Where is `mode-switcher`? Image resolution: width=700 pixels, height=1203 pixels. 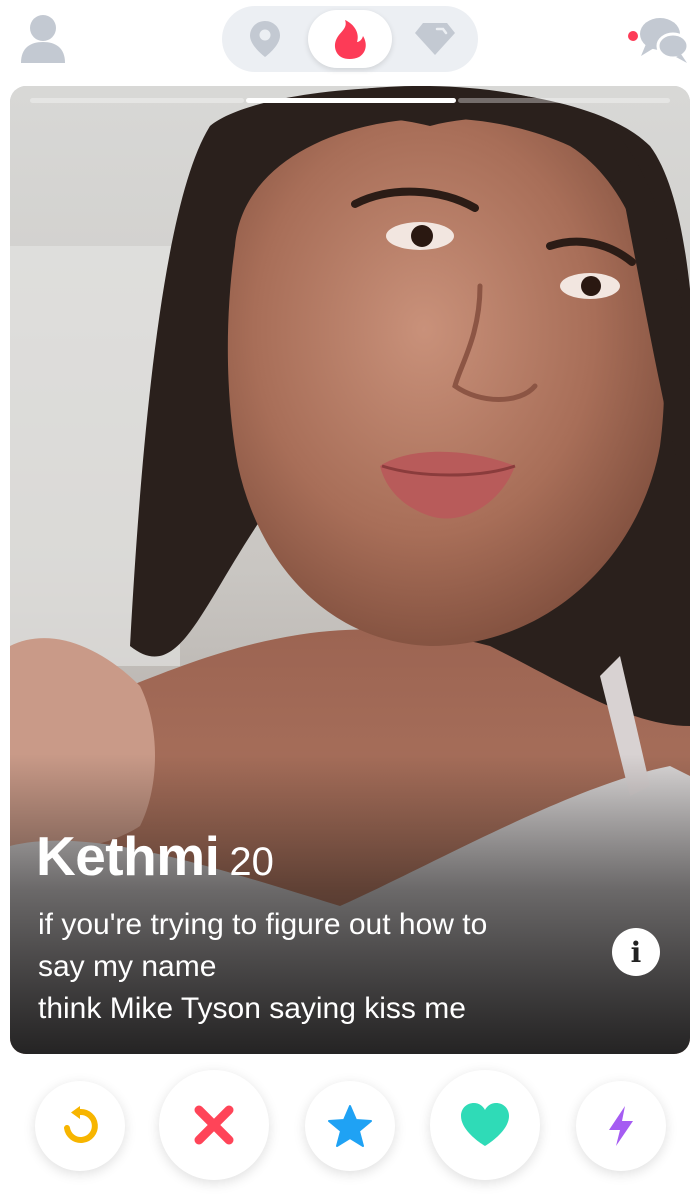 mode-switcher is located at coordinates (350, 39).